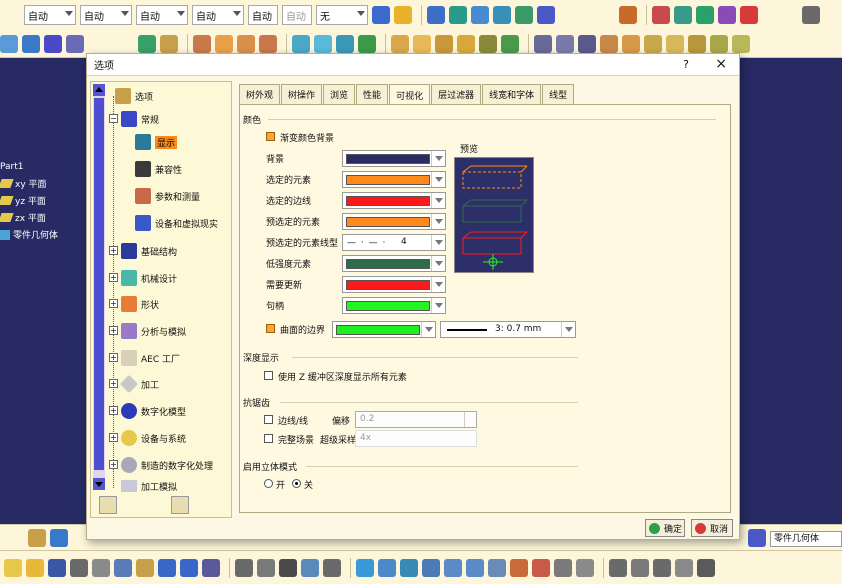 Image resolution: width=842 pixels, height=584 pixels. I want to click on cube-icon, so click(169, 44).